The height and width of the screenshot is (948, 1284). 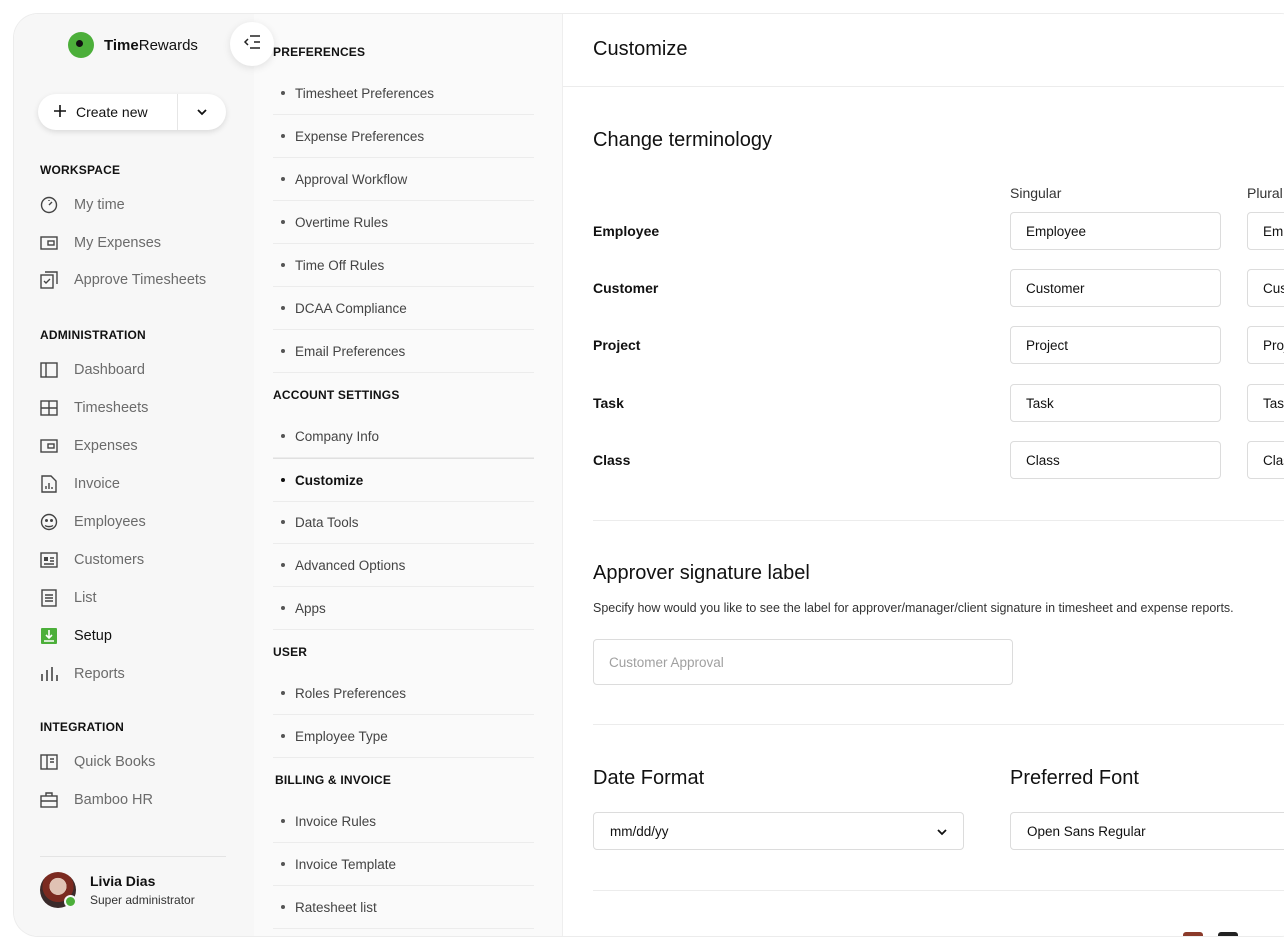 I want to click on create-new-label: Create new, so click(x=112, y=112).